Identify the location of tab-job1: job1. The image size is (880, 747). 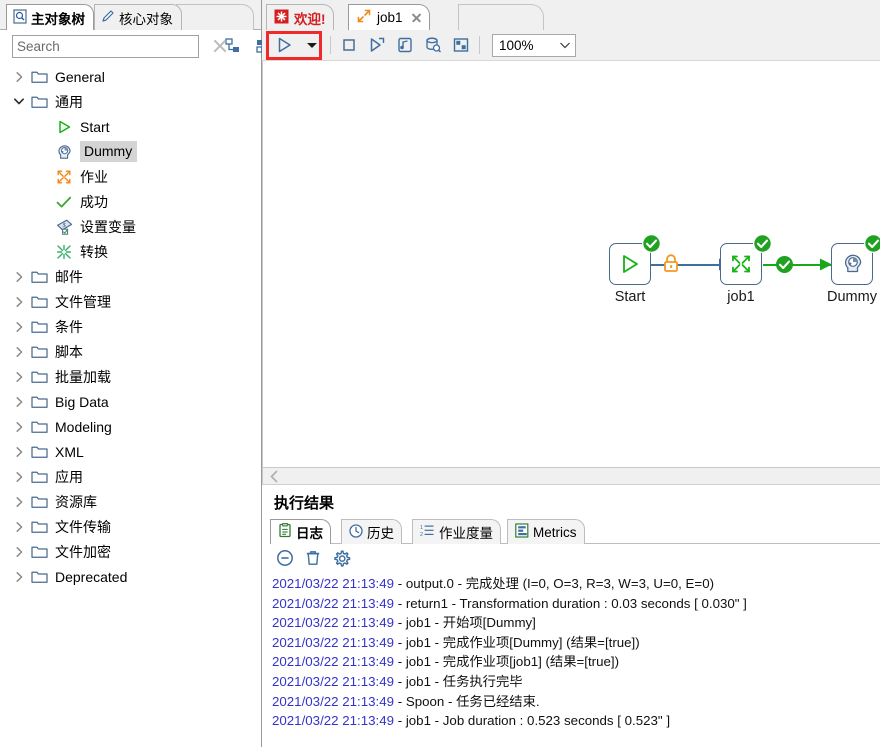
(389, 17).